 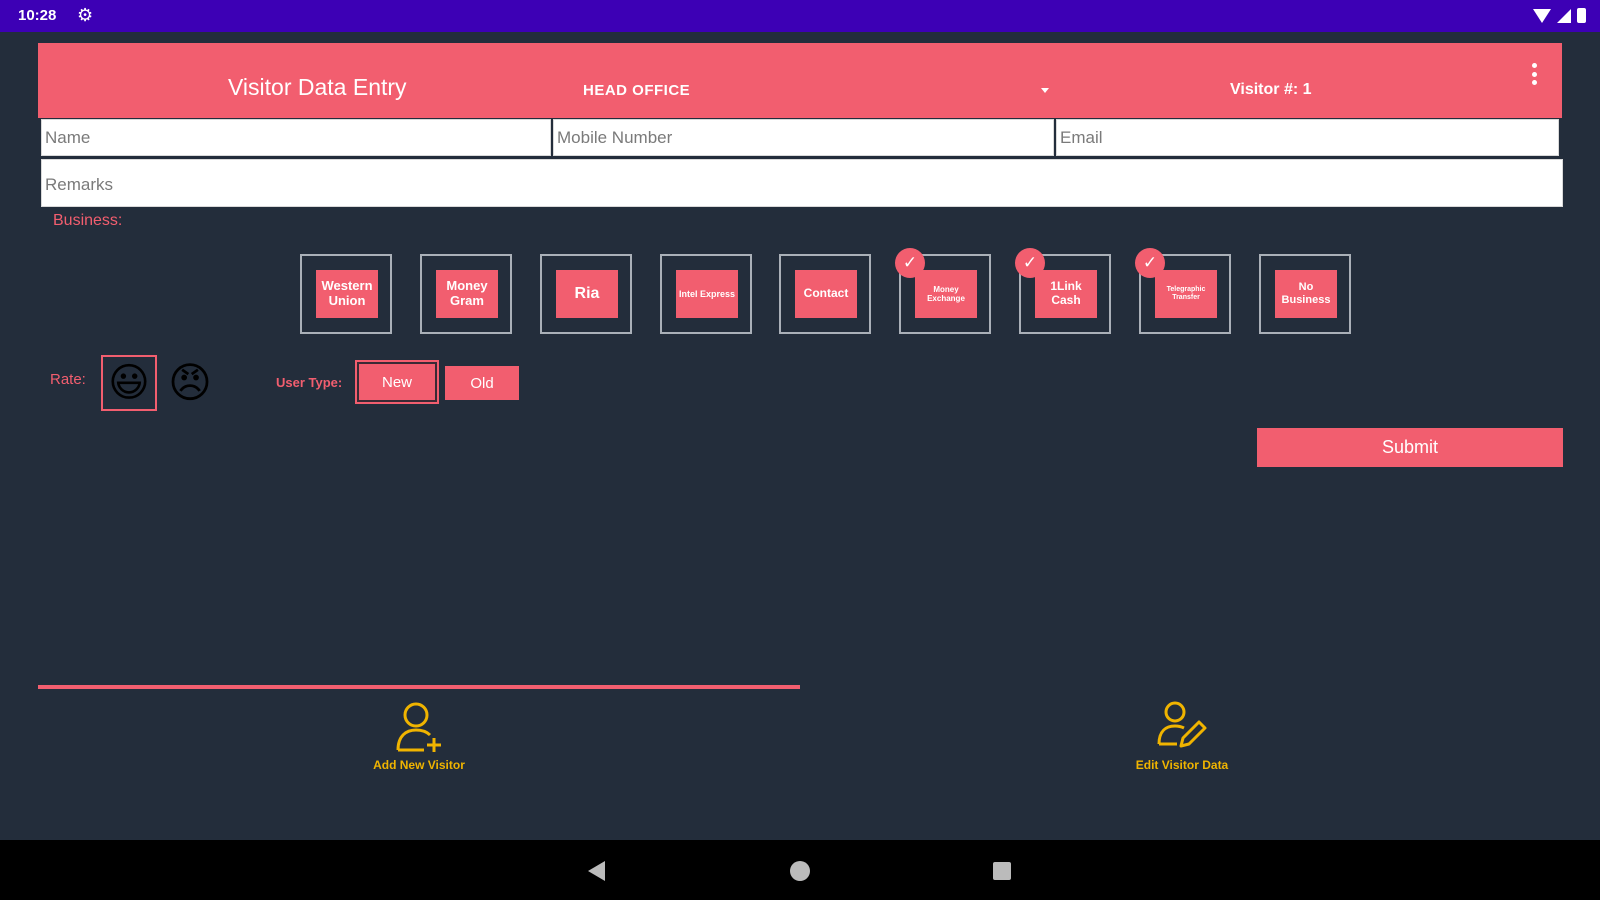 I want to click on business-option-no-business: No Business, so click(x=1305, y=294).